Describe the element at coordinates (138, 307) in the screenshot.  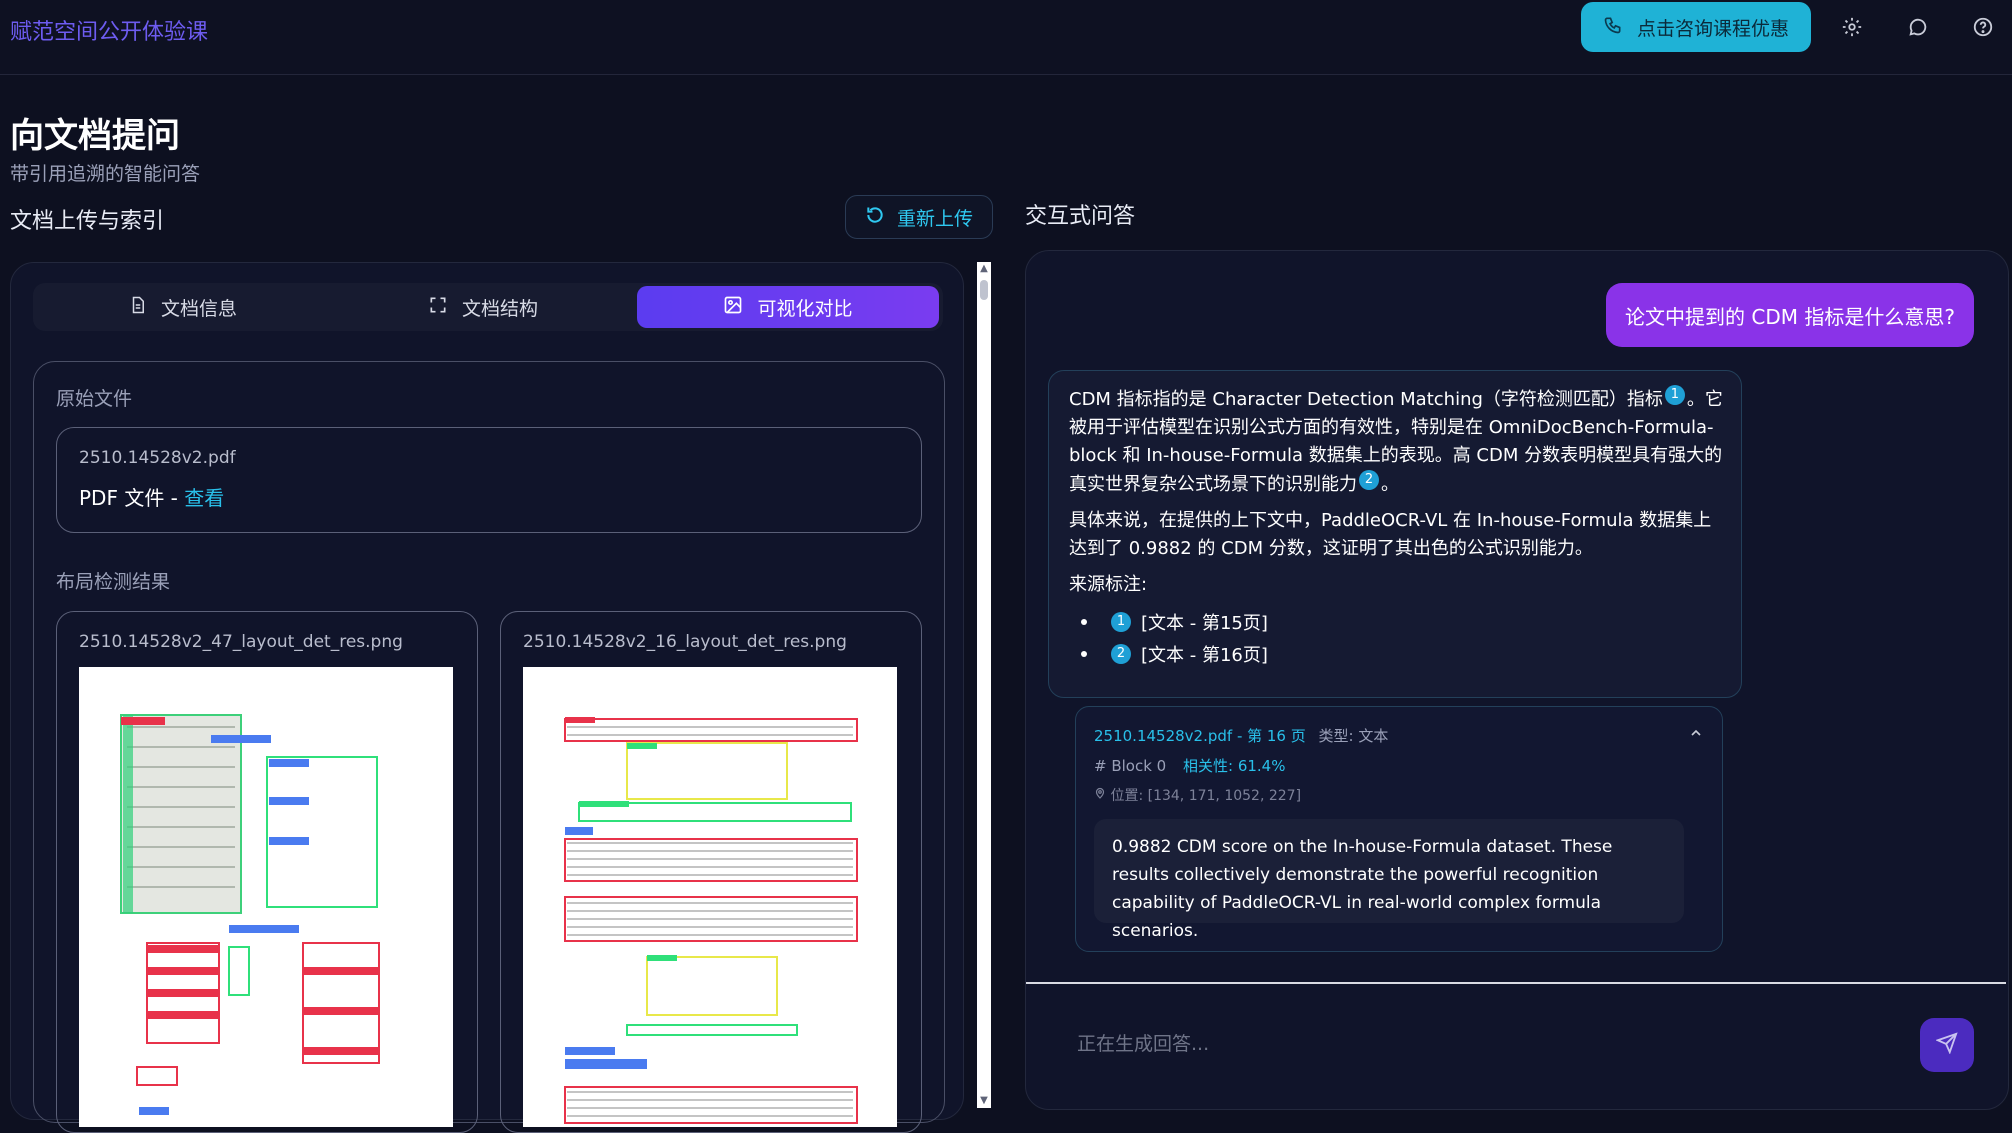
I see `document-icon` at that location.